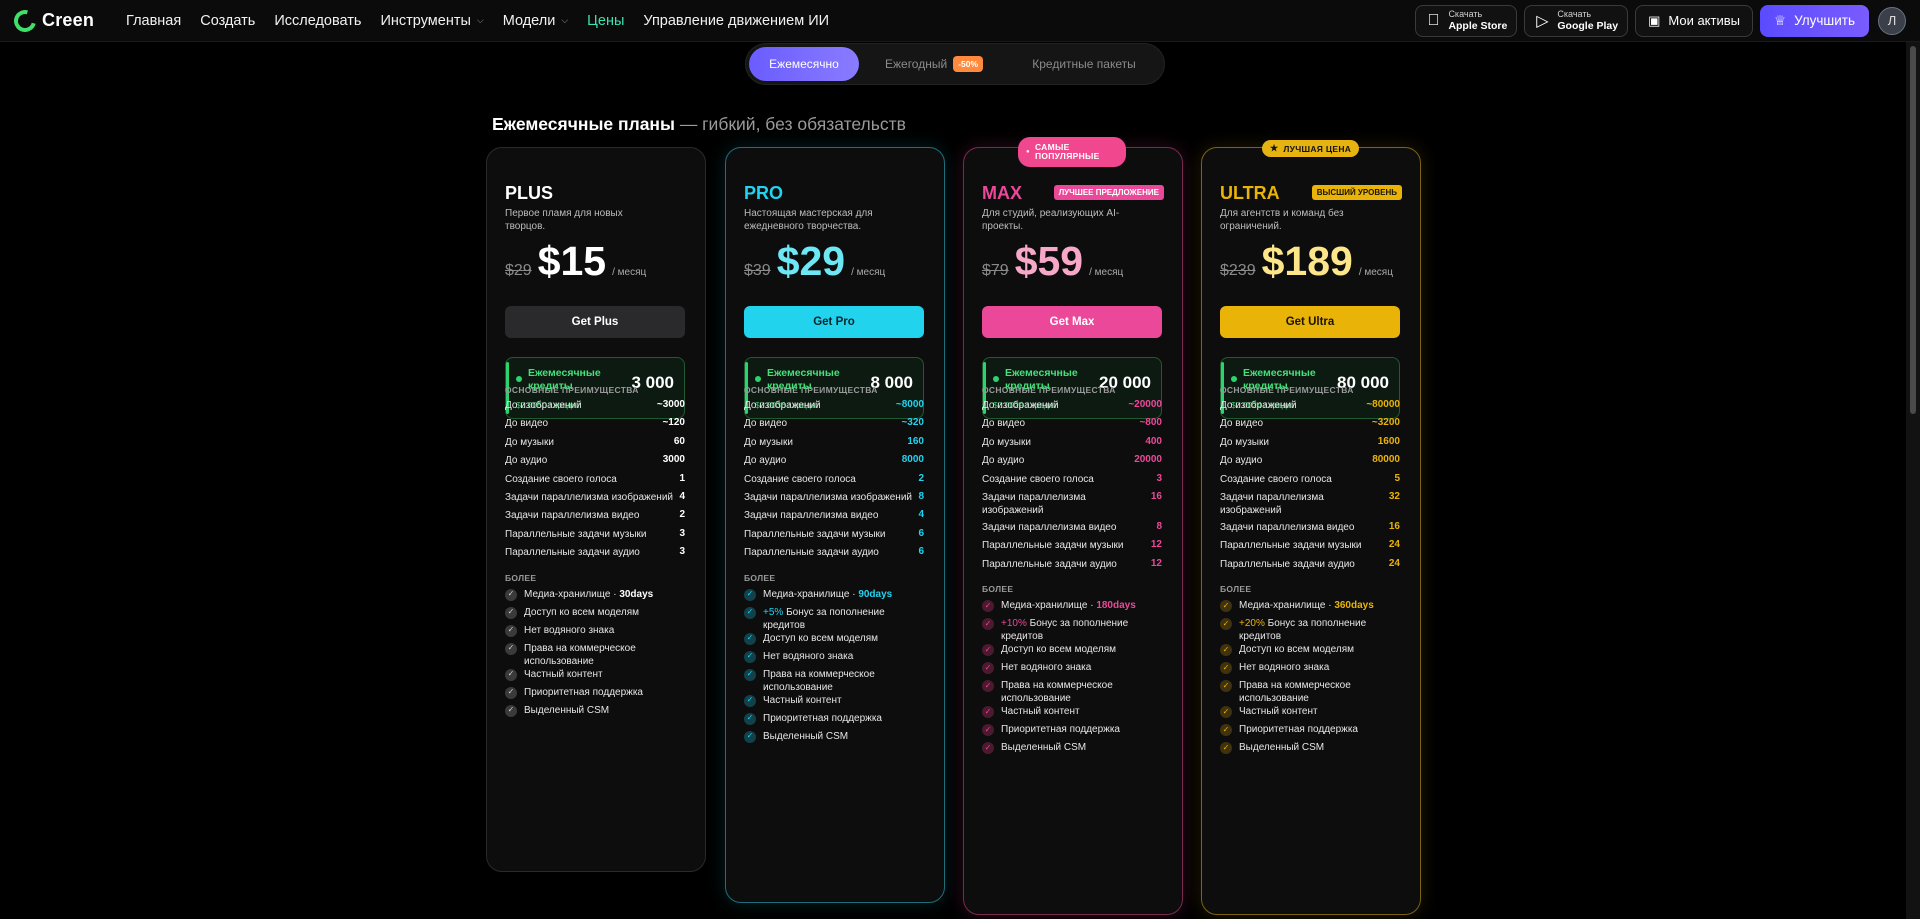  Describe the element at coordinates (1051, 220) in the screenshot. I see `plan-description: Для студий, реализующих AI-проекты.` at that location.